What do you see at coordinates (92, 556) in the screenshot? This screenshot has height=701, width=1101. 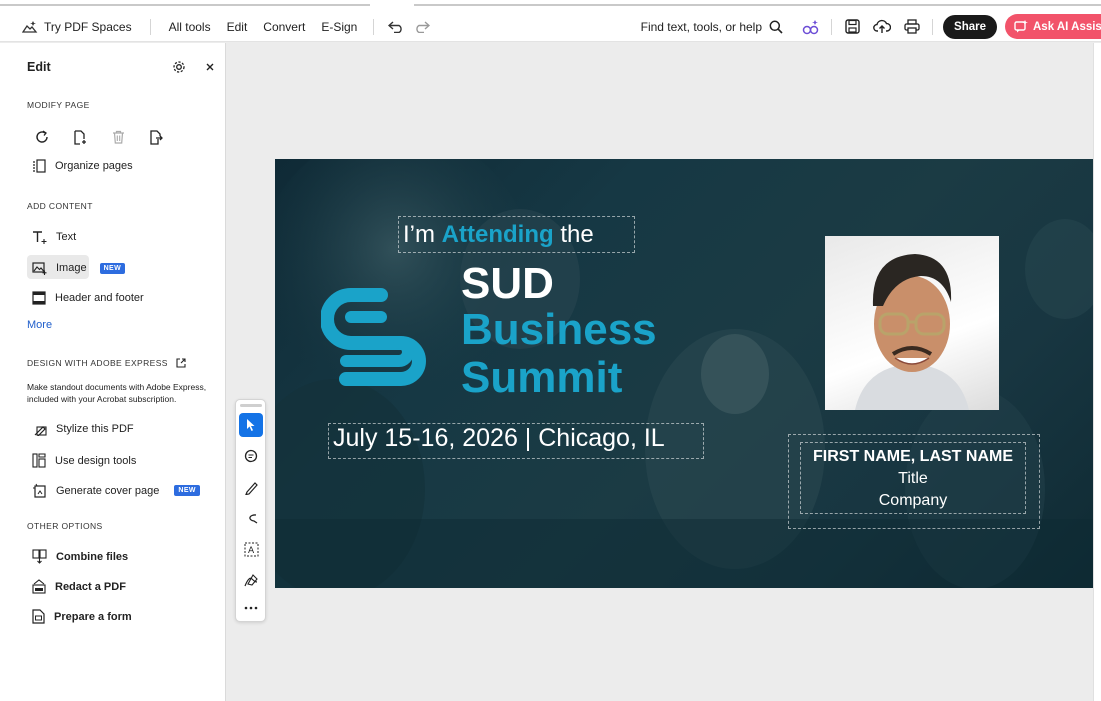 I see `combine-label: Combine files` at bounding box center [92, 556].